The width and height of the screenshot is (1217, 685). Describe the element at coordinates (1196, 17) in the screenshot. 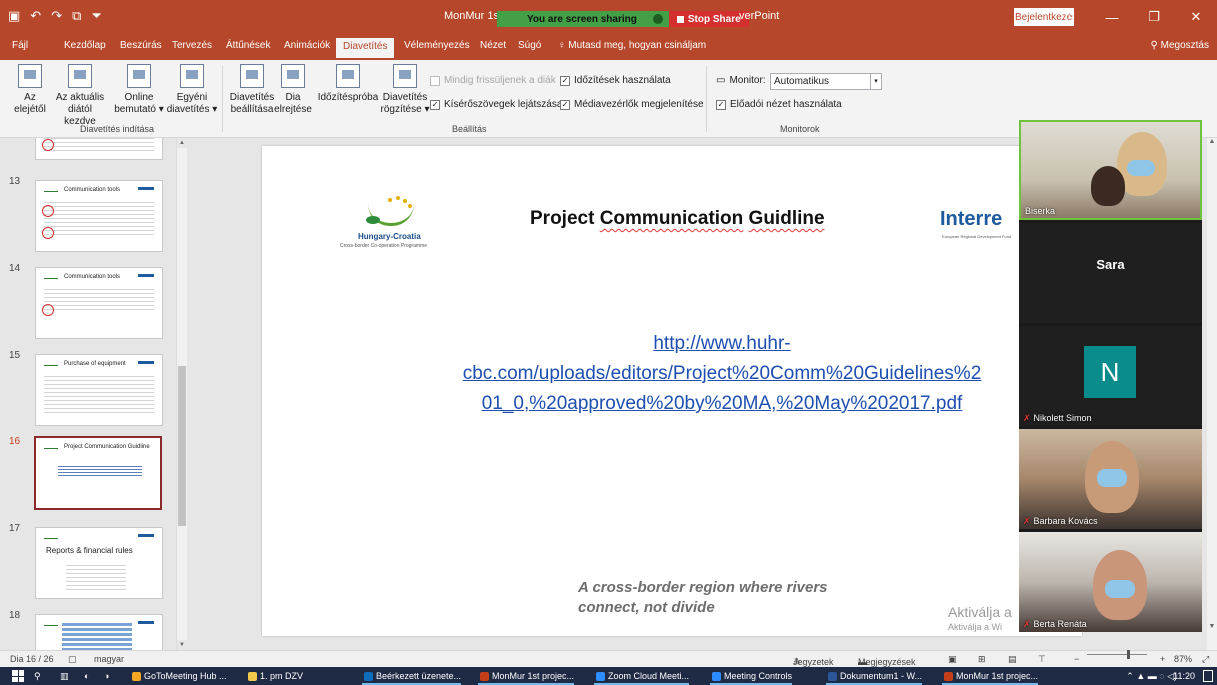

I see `close-icon: ✕` at that location.